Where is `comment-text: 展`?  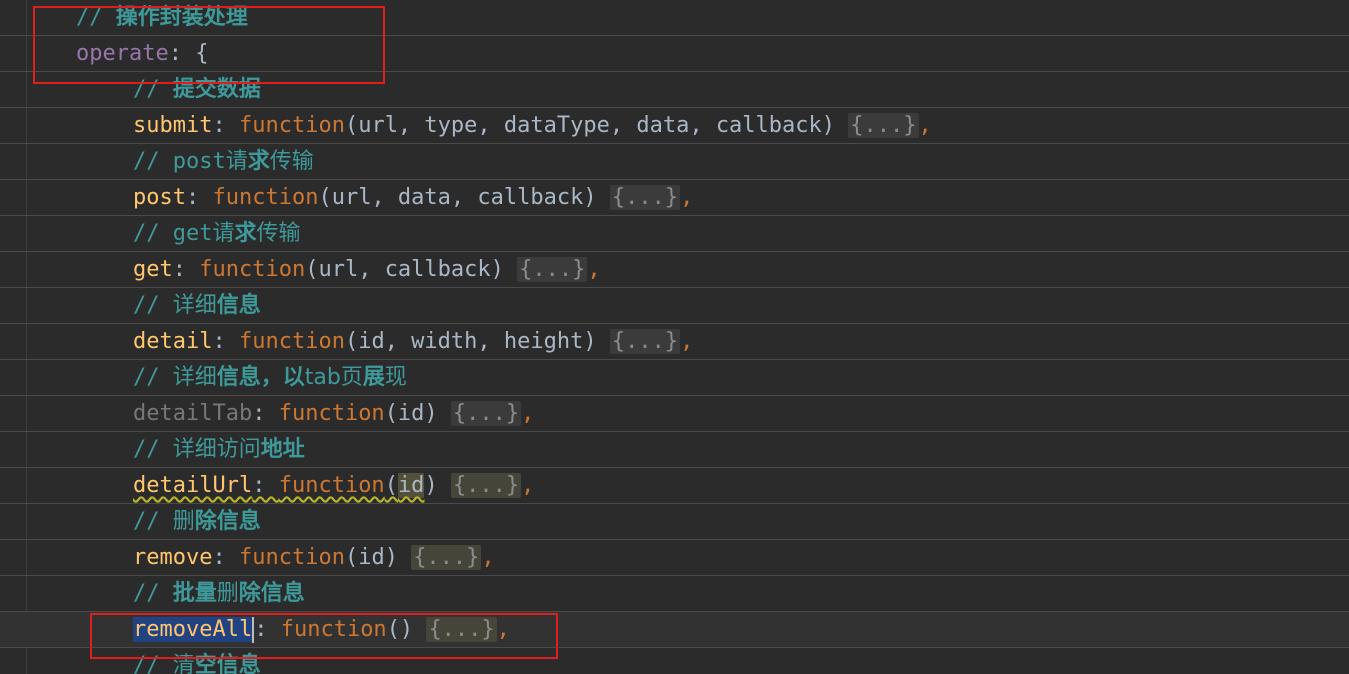
comment-text: 展 is located at coordinates (373, 377).